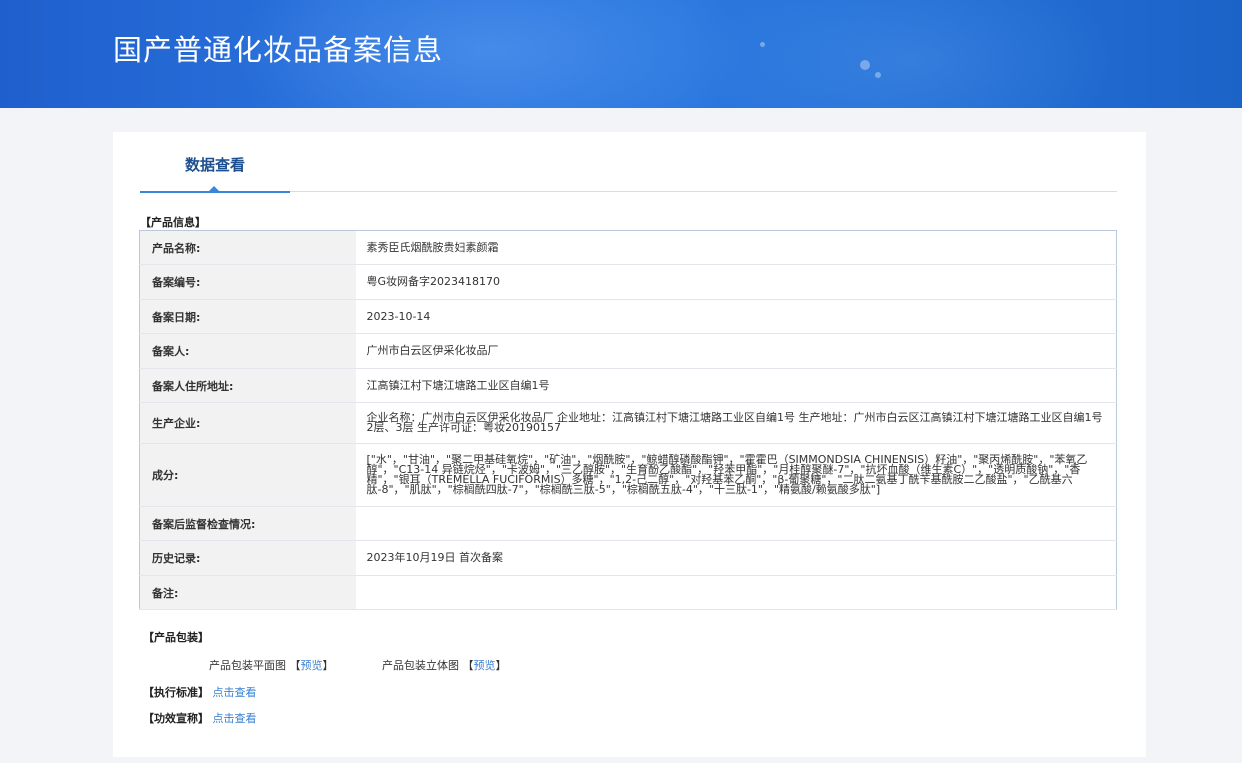 This screenshot has width=1242, height=763. I want to click on page-title: 国产普通化妆品备案信息, so click(278, 50).